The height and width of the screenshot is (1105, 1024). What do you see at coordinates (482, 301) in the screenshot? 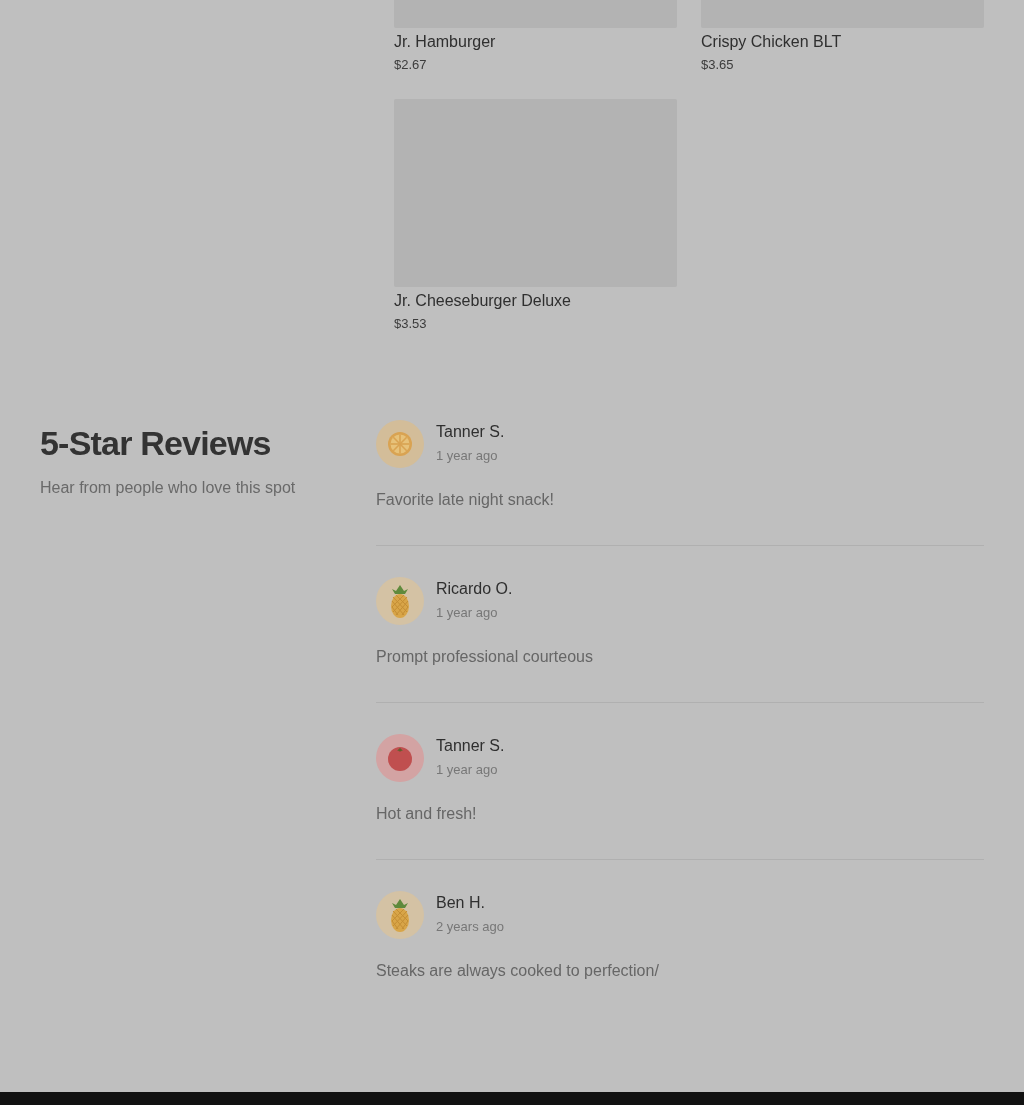
I see `item-name: Jr. Cheeseburger Deluxe` at bounding box center [482, 301].